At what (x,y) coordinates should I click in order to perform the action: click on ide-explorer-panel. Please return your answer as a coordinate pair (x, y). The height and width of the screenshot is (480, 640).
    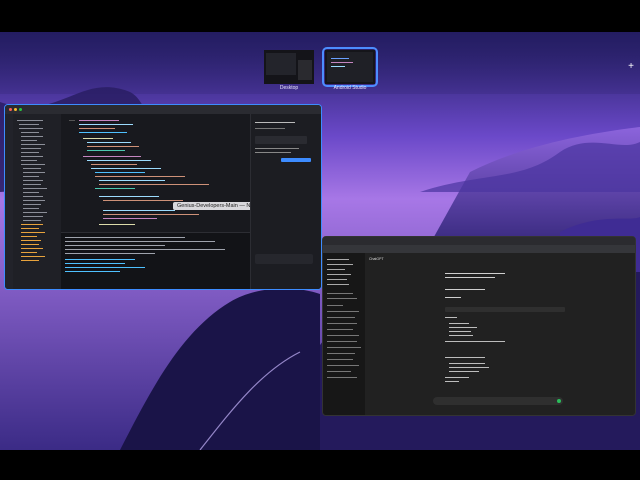
    Looking at the image, I should click on (37, 201).